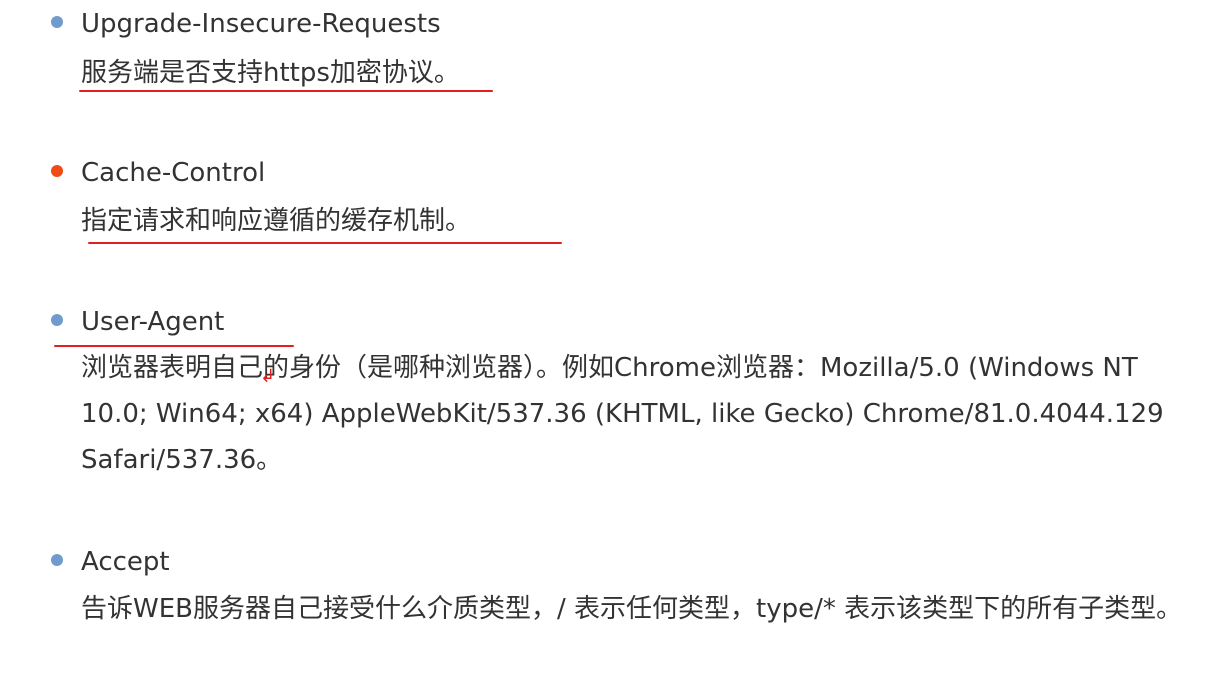 This screenshot has height=674, width=1221. I want to click on annotation-cursor-mark: ↲, so click(268, 376).